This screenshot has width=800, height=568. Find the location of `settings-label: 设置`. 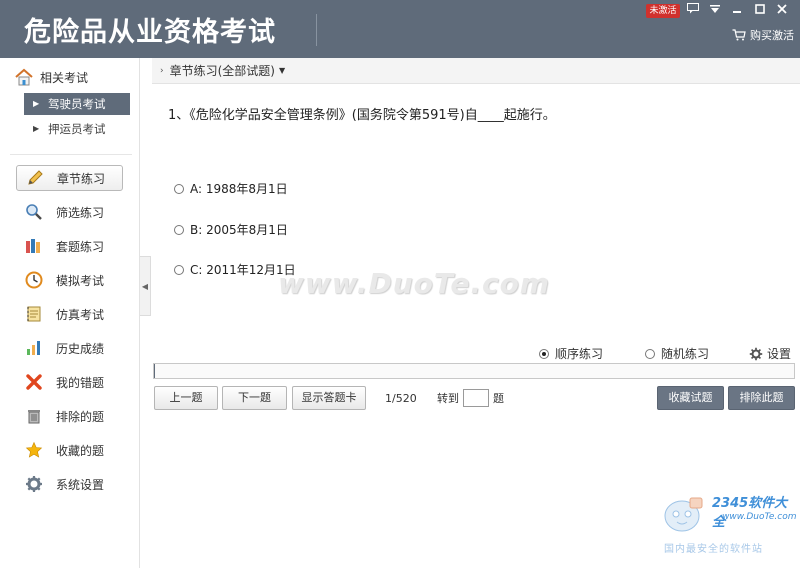

settings-label: 设置 is located at coordinates (779, 354).